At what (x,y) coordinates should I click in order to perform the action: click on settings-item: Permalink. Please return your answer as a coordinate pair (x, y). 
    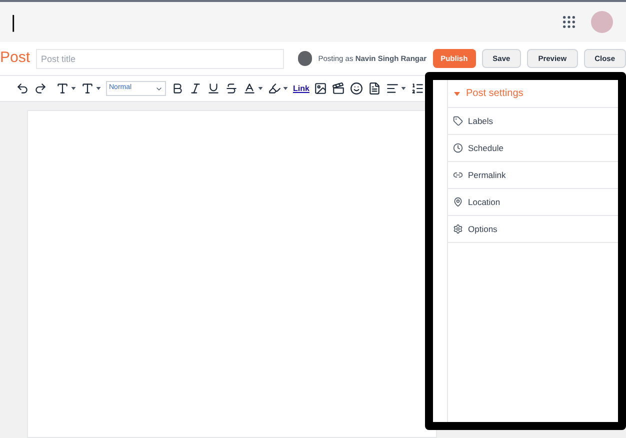
    Looking at the image, I should click on (533, 175).